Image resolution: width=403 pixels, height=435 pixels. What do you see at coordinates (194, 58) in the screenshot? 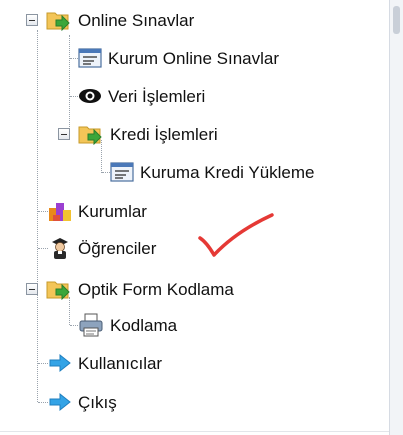
I see `tree-item-label: Kurum Online Sınavlar` at bounding box center [194, 58].